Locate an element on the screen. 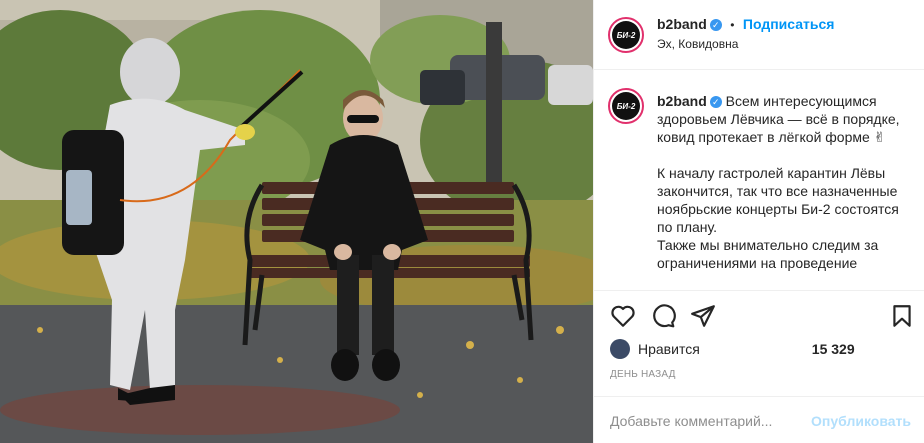  caption-username: b2band is located at coordinates (682, 101).